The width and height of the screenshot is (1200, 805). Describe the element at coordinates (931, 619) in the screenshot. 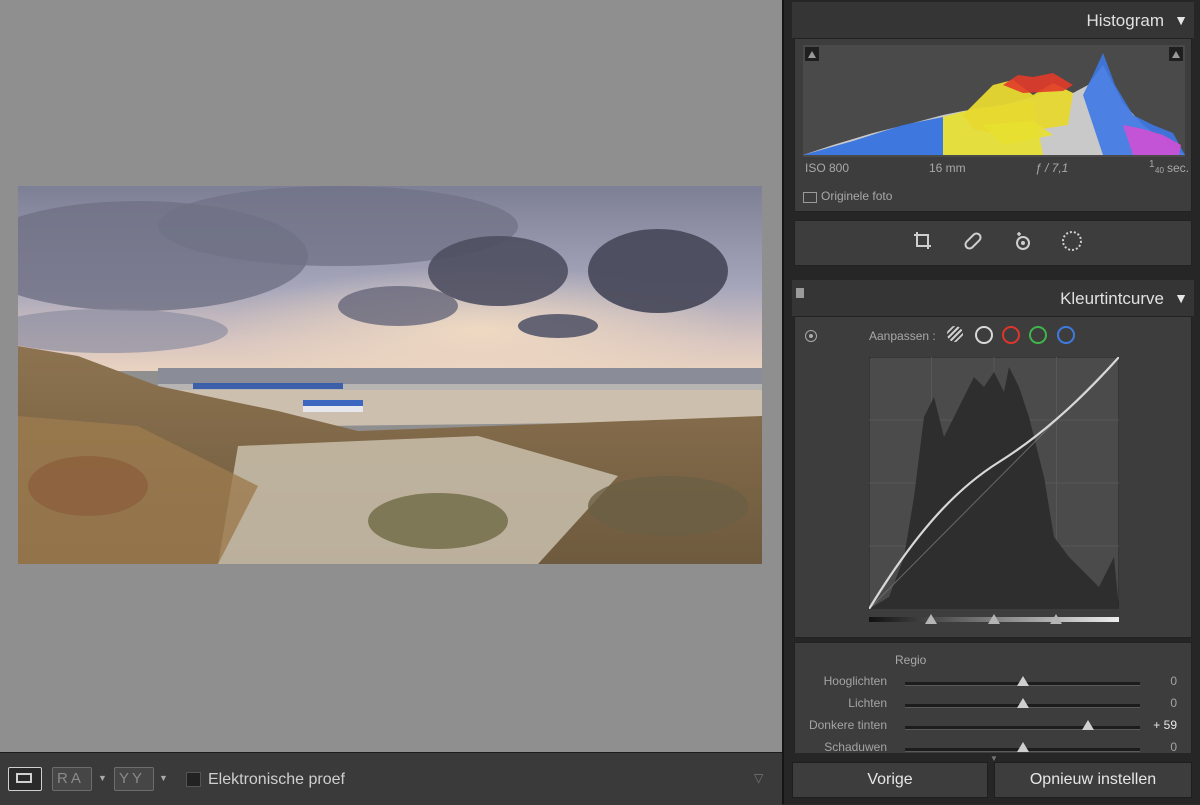

I see `split-handle-shadows` at that location.